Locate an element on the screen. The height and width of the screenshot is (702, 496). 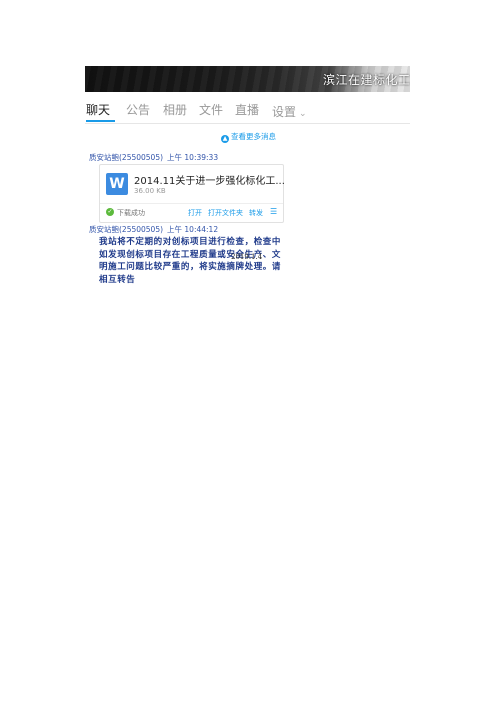
view-more-messages: ▲ 查看更多消息 is located at coordinates (248, 137).